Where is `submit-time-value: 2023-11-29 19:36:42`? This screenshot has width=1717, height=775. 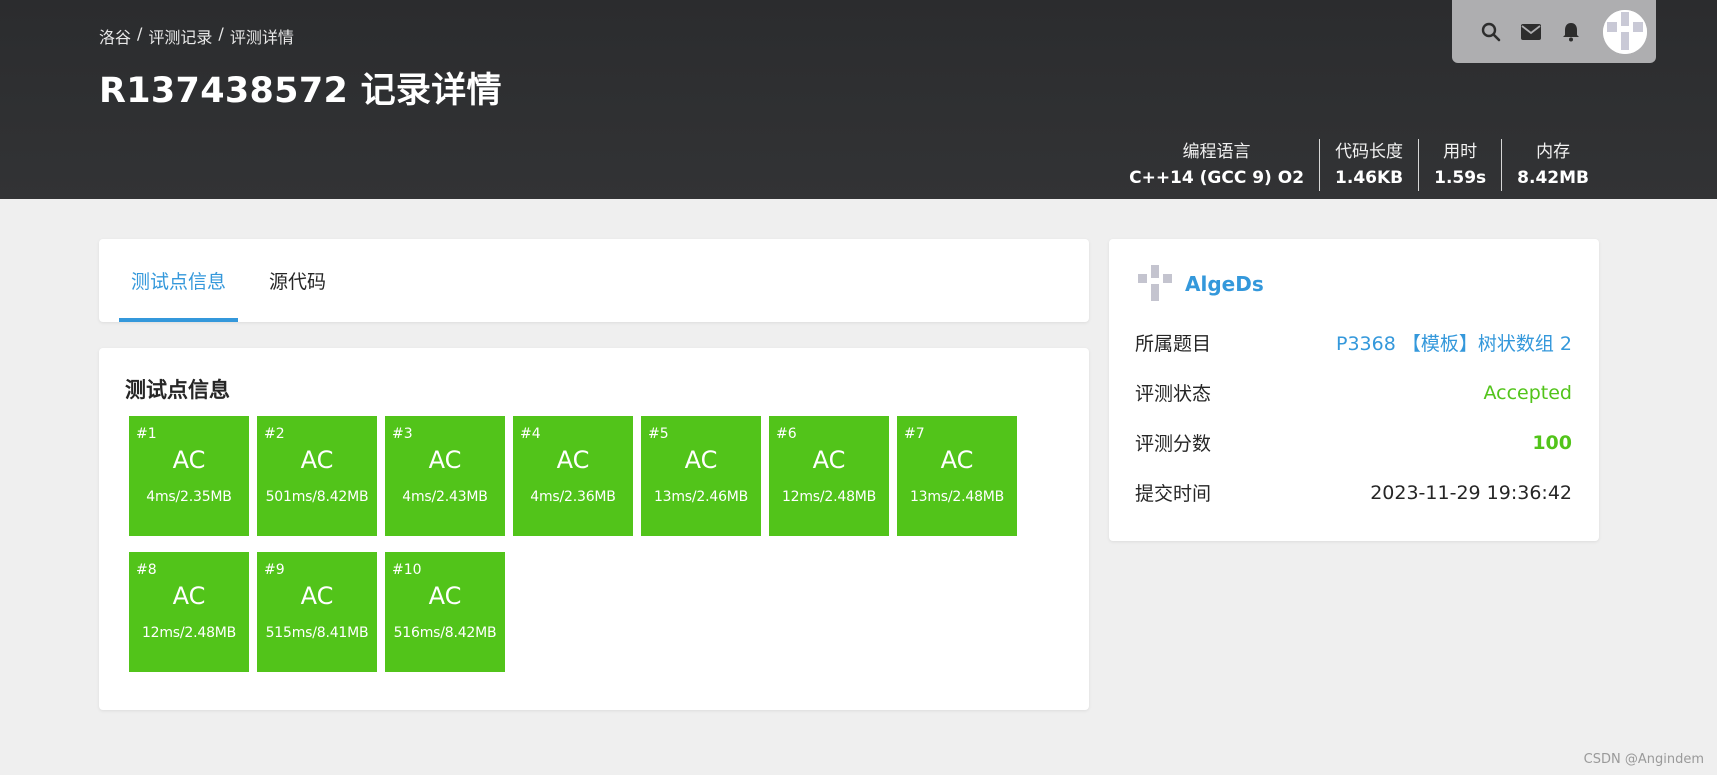 submit-time-value: 2023-11-29 19:36:42 is located at coordinates (1471, 492).